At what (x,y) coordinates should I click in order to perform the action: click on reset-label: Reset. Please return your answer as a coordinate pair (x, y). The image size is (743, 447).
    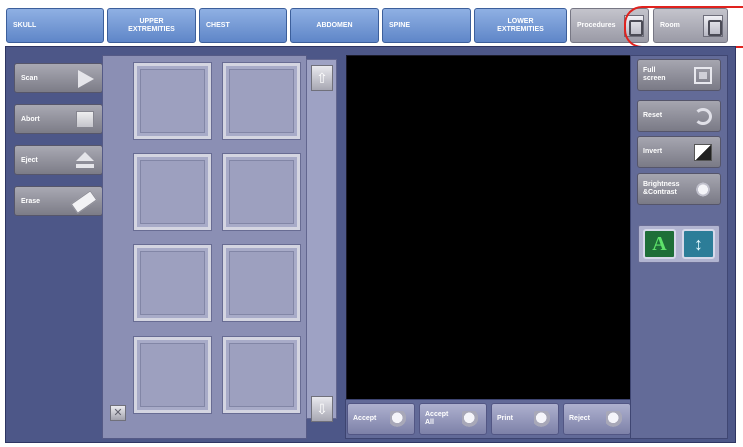
    Looking at the image, I should click on (653, 115).